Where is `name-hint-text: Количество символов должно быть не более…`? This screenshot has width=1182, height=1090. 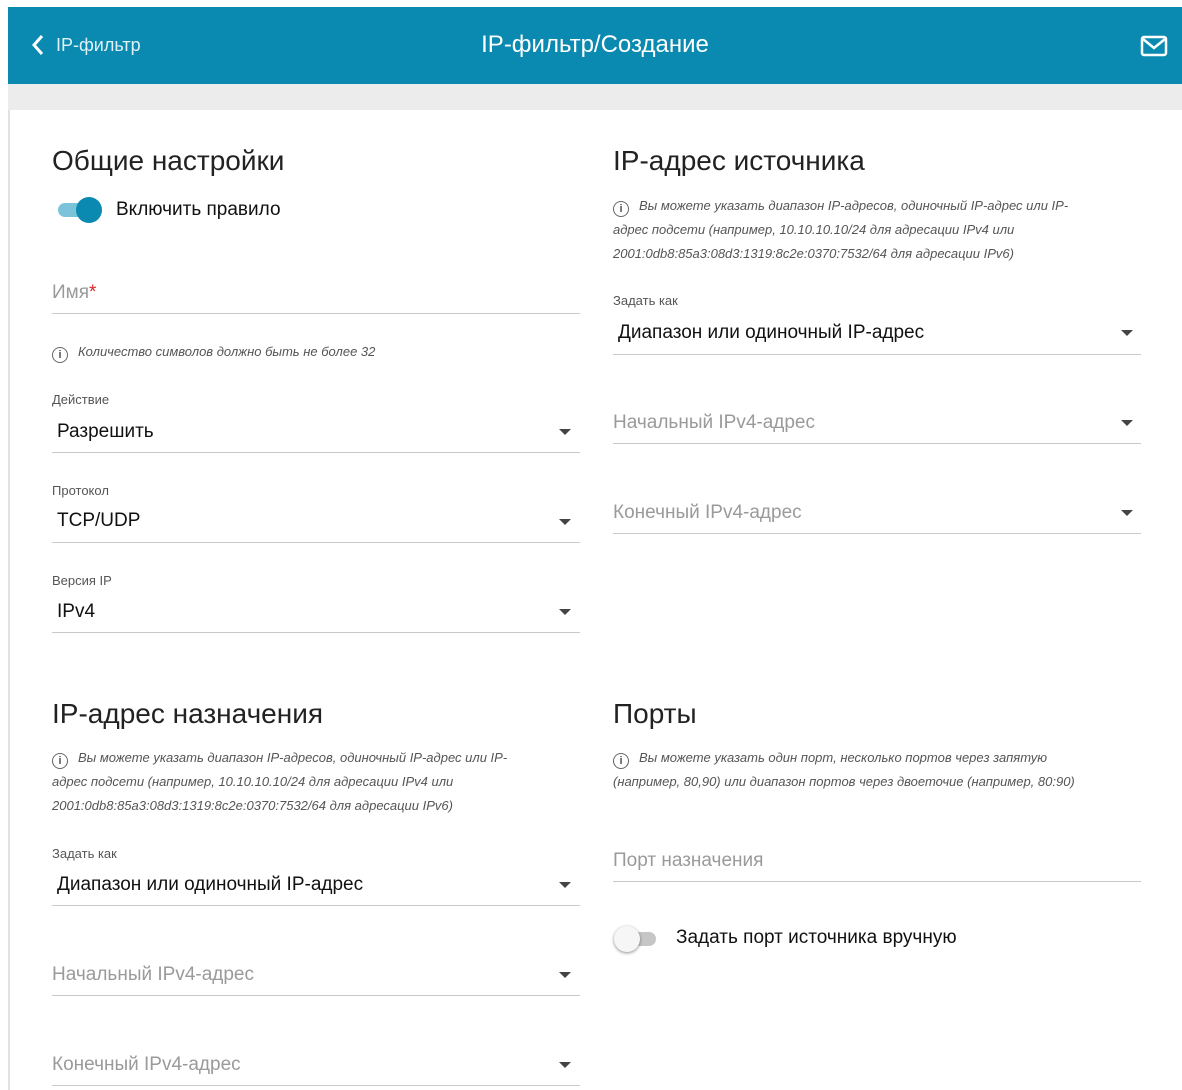
name-hint-text: Количество символов должно быть не более… is located at coordinates (227, 351).